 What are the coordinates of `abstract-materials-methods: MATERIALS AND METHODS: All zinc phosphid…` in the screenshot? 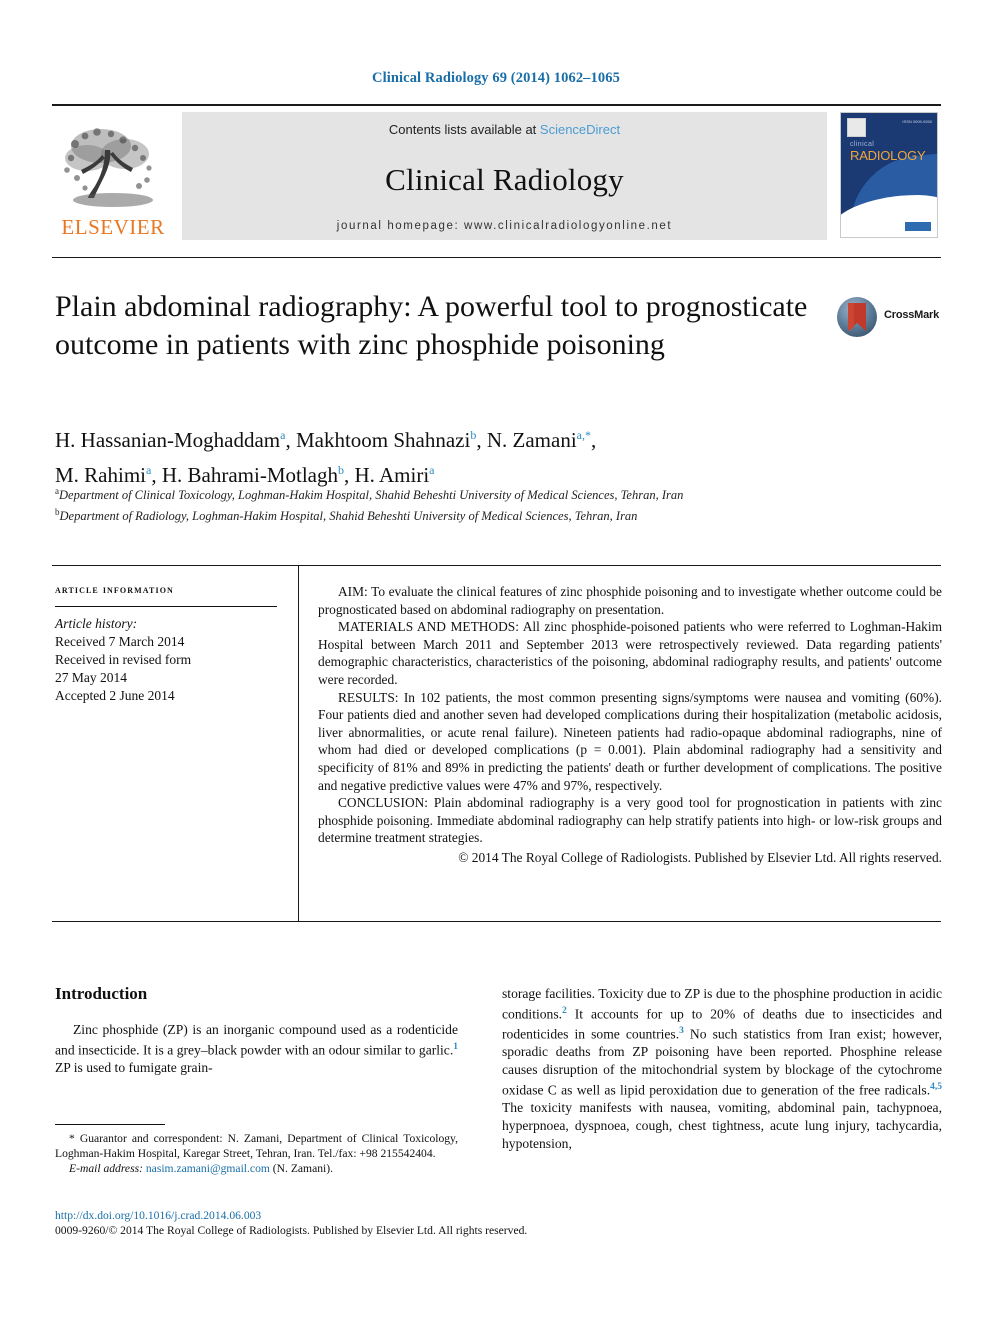 It's located at (630, 653).